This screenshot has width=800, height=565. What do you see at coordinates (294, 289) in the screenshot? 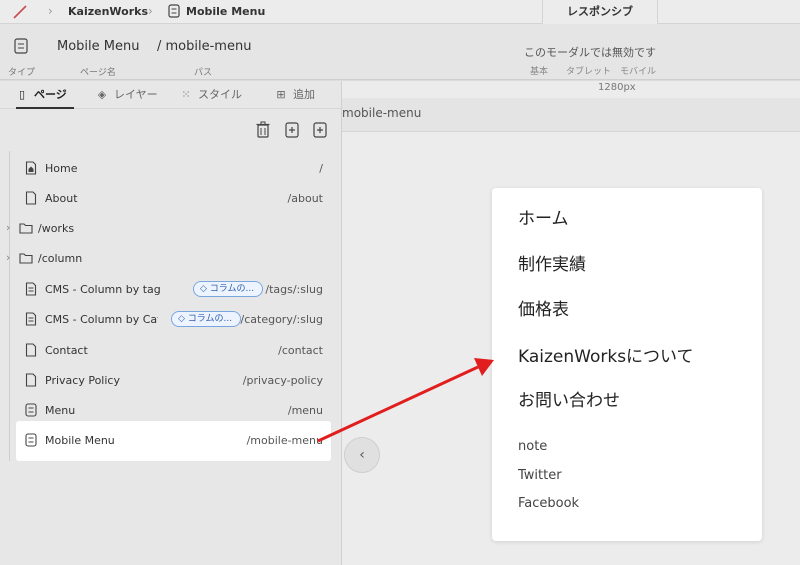
I see `page-row-path: /tags/:slug` at bounding box center [294, 289].